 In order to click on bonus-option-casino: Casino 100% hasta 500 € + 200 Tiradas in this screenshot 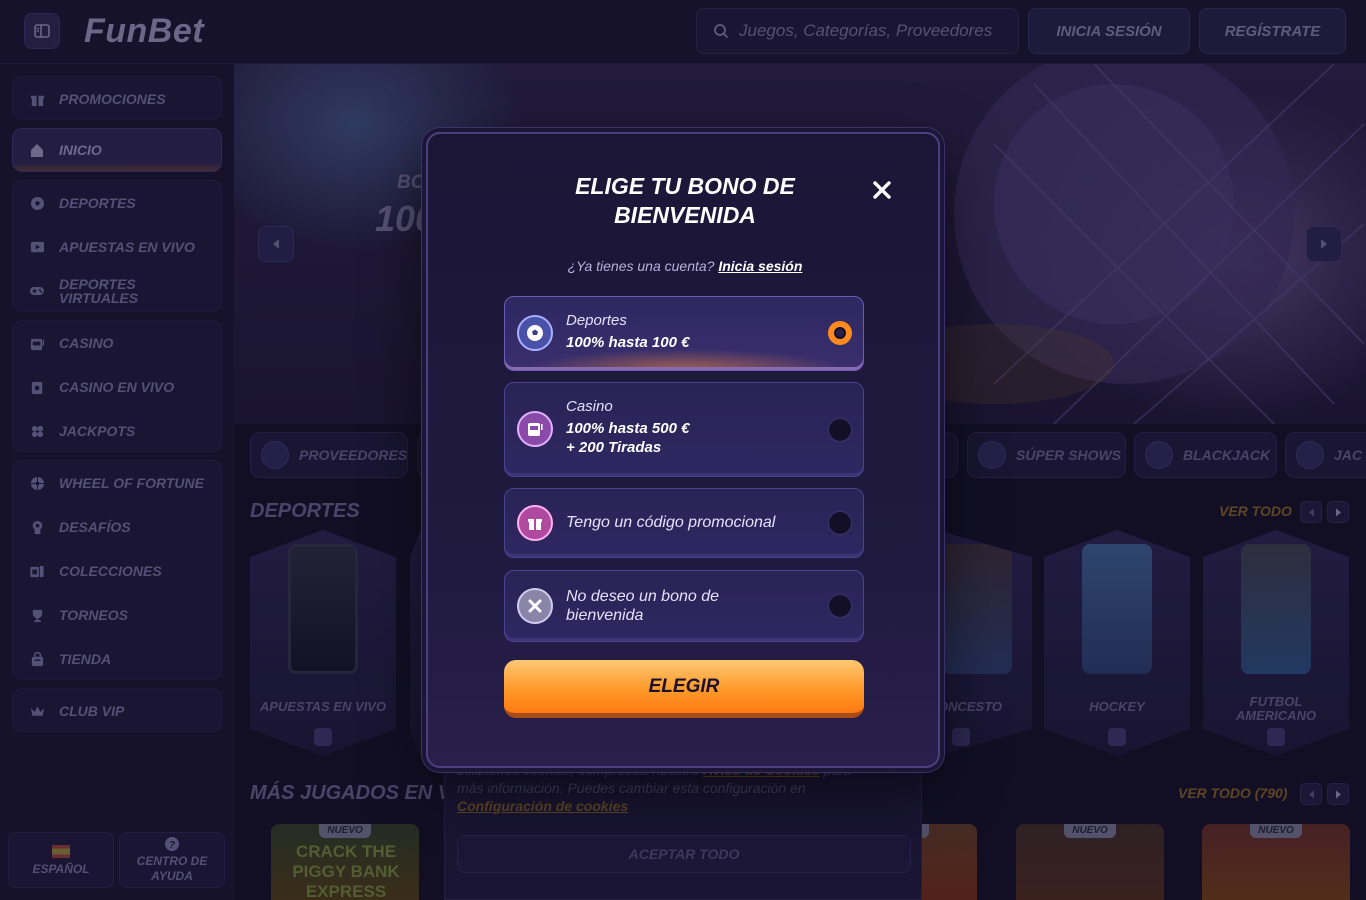, I will do `click(684, 429)`.